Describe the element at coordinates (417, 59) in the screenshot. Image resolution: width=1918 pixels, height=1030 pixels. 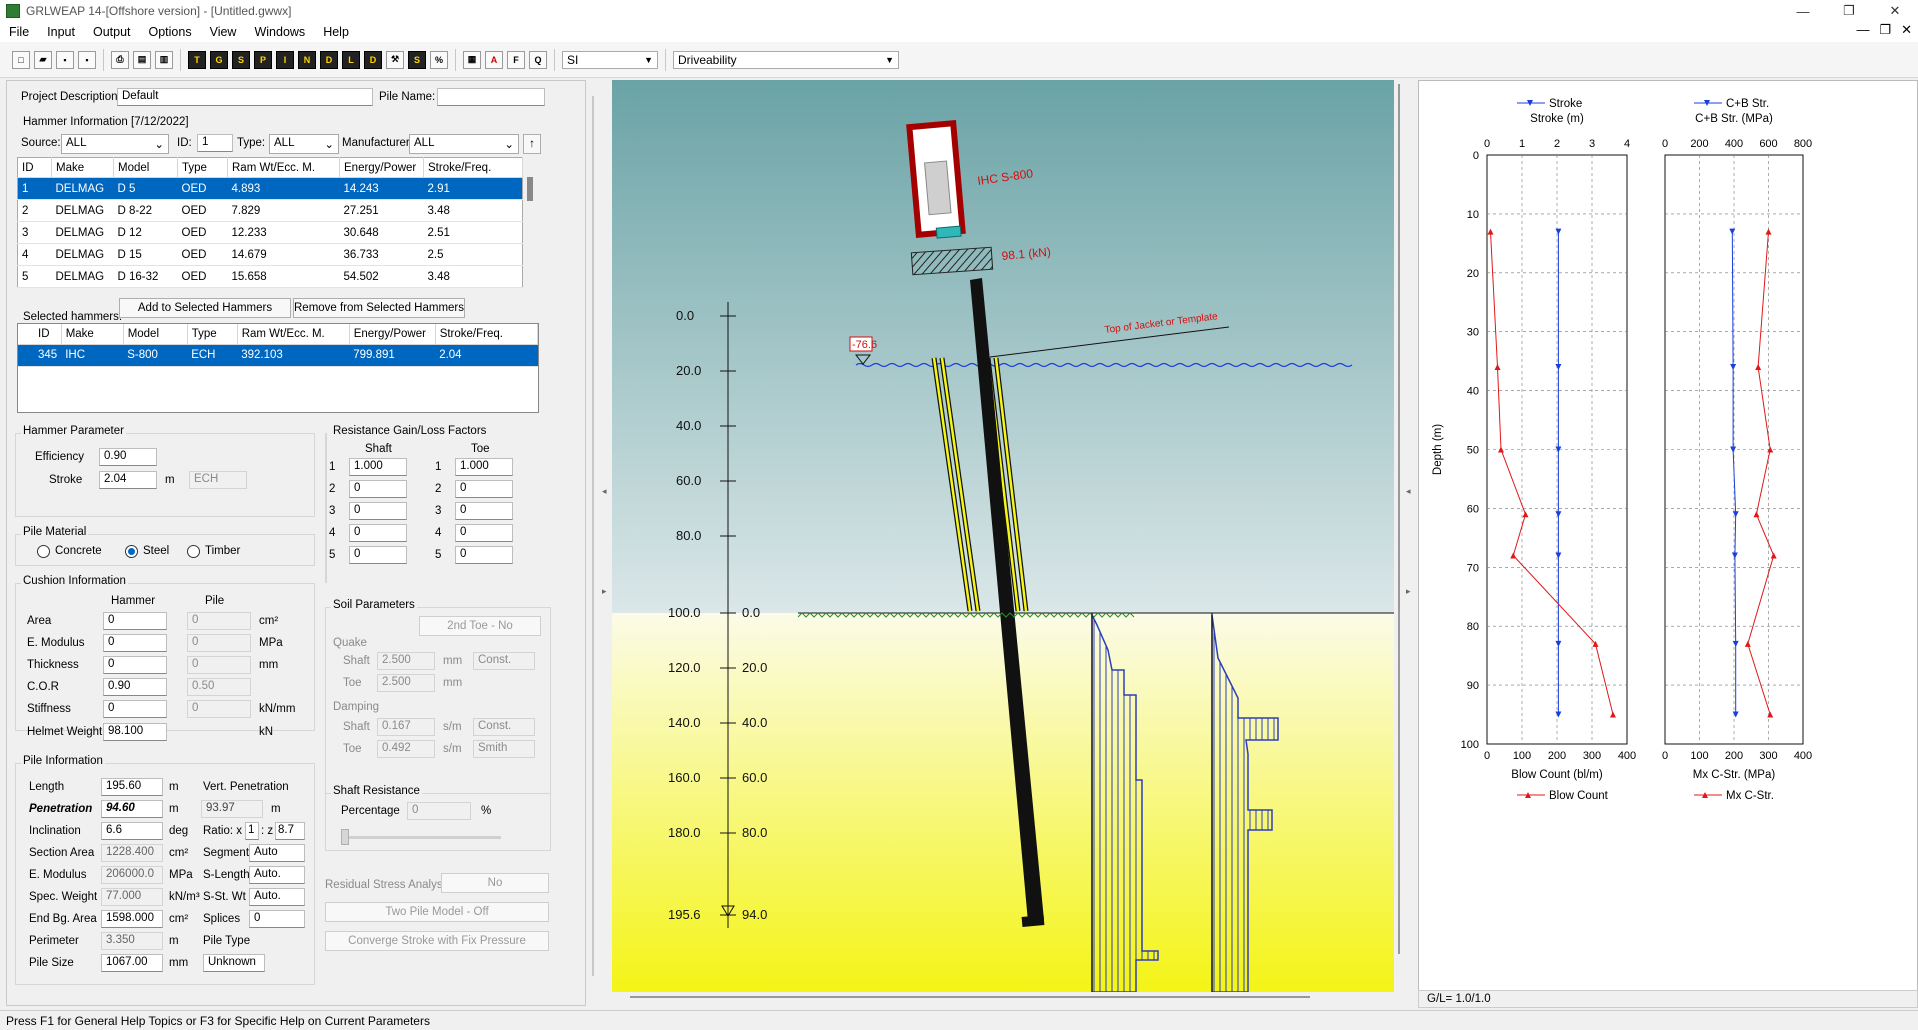
I see `toolbar-srd-icon: S` at that location.